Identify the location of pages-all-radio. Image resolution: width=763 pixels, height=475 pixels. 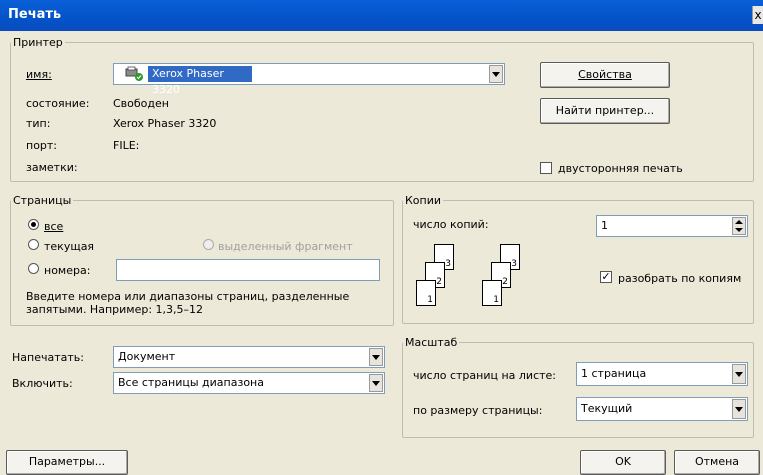
(33, 224).